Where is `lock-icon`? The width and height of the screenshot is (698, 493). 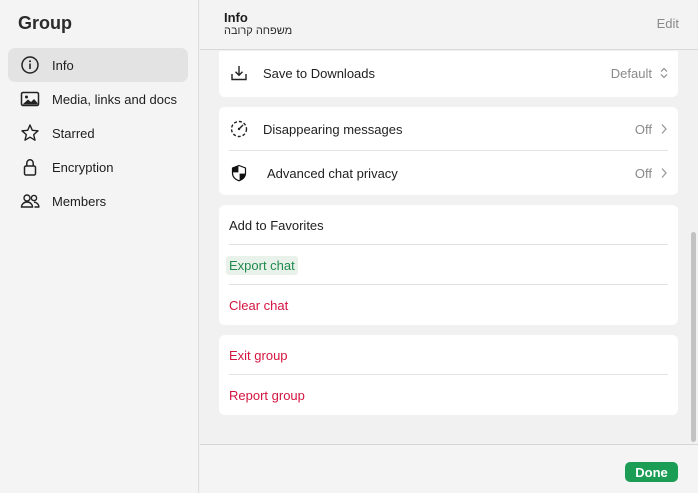 lock-icon is located at coordinates (30, 167).